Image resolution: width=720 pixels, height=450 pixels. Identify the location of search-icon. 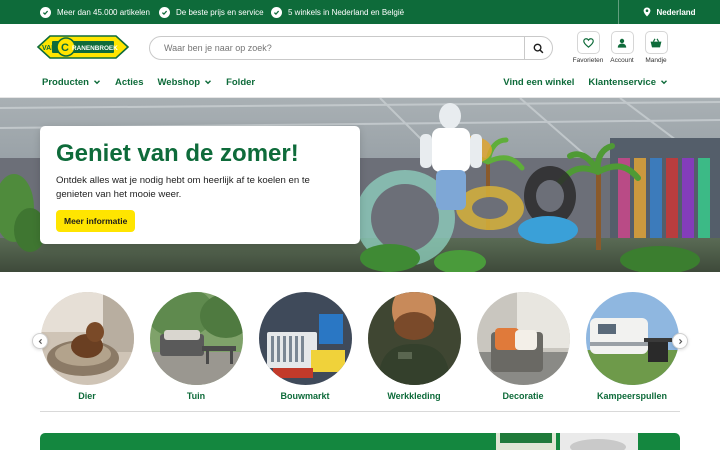
(538, 48).